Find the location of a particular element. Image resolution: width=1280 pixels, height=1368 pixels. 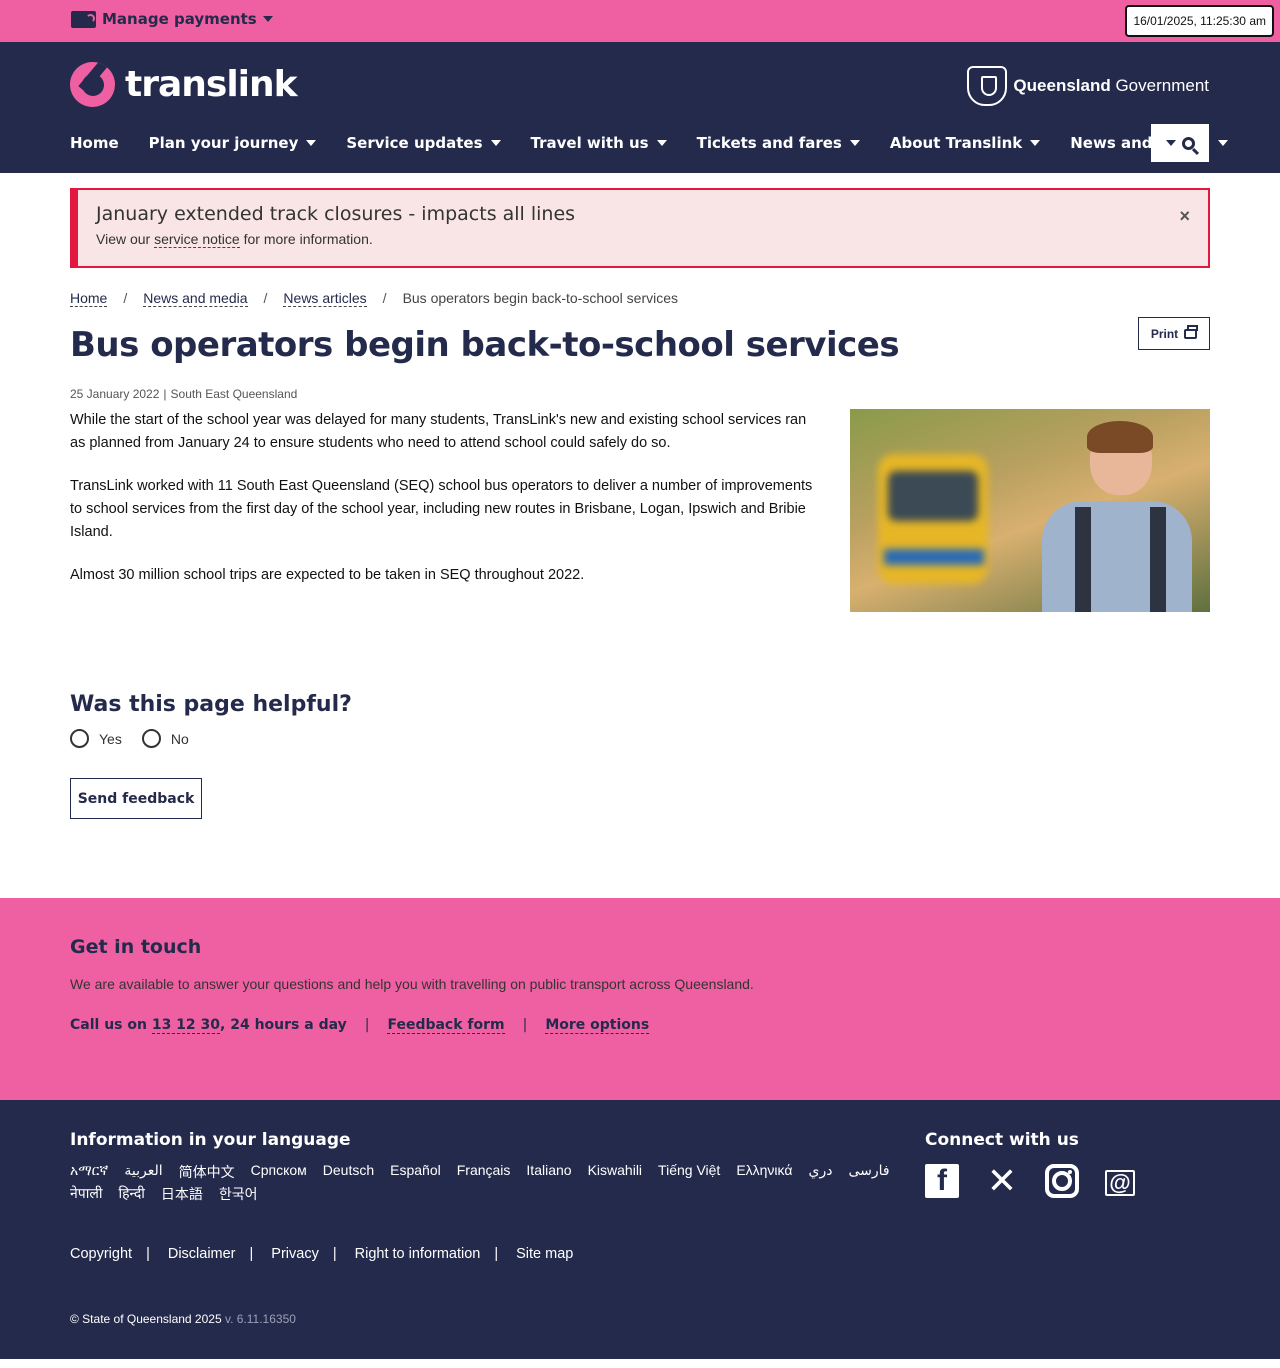

no-label: No is located at coordinates (180, 739).